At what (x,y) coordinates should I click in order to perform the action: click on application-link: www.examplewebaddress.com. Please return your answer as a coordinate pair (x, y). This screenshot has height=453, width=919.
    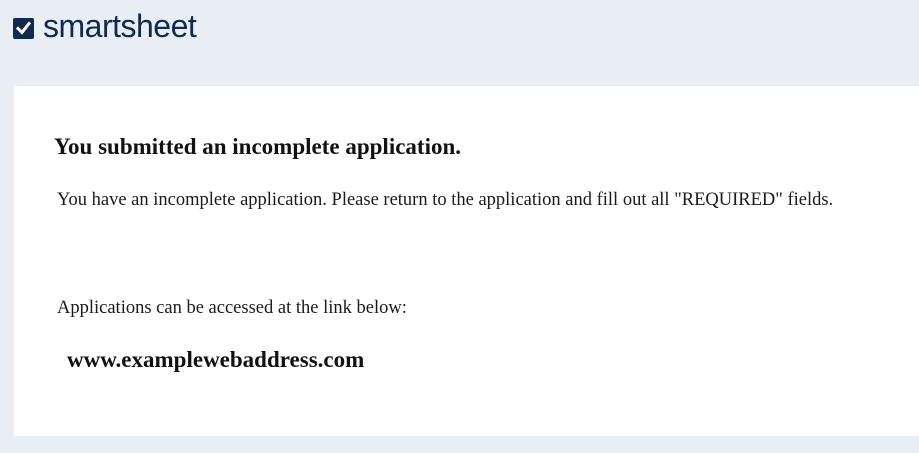
    Looking at the image, I should click on (215, 360).